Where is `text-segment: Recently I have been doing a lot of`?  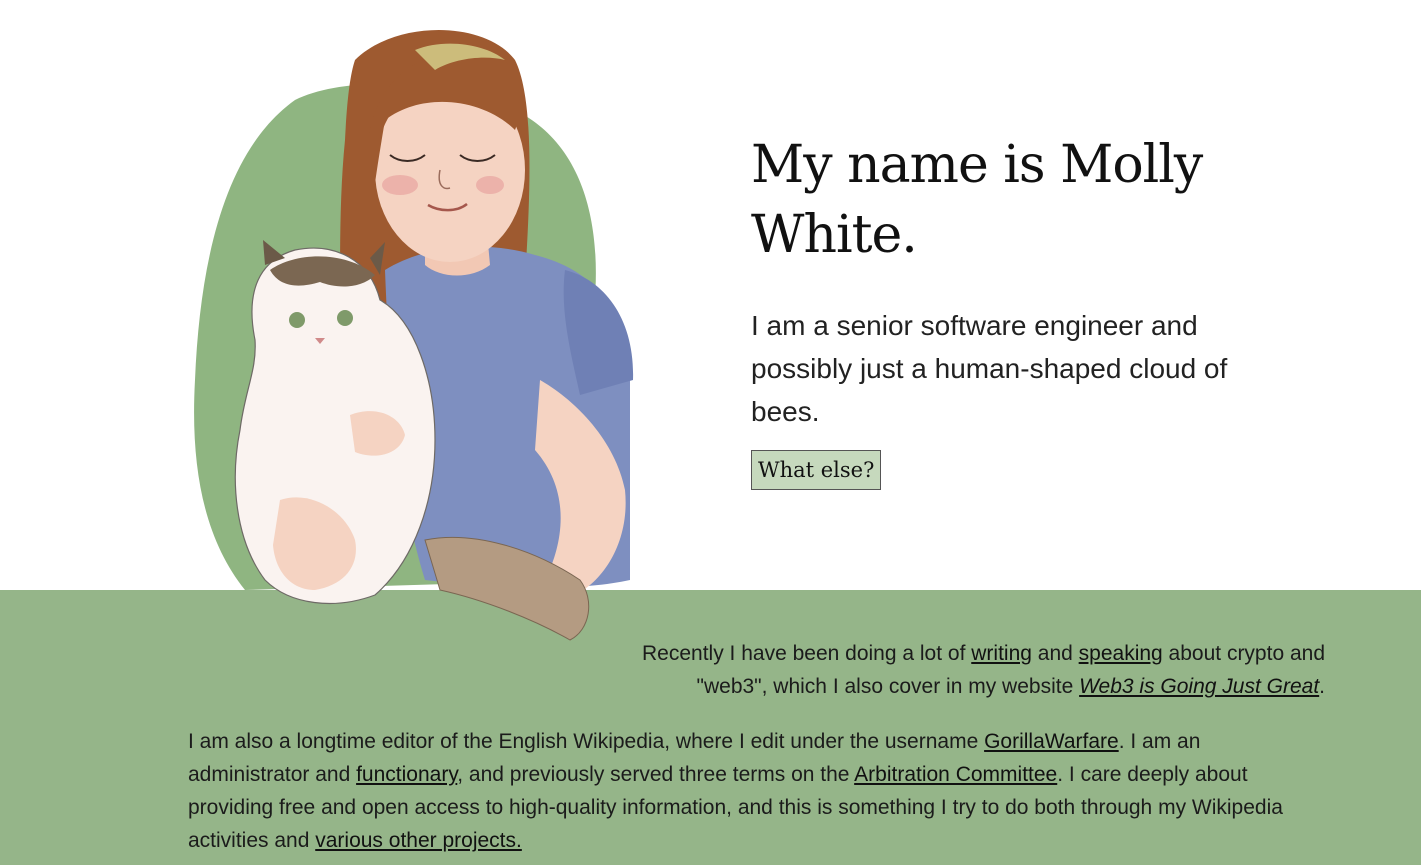
text-segment: Recently I have been doing a lot of is located at coordinates (807, 653).